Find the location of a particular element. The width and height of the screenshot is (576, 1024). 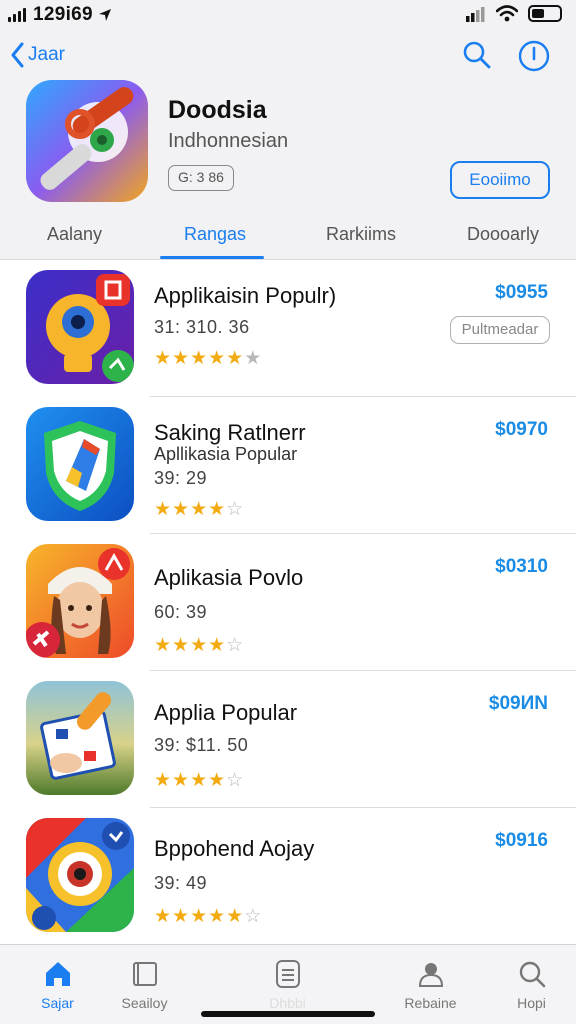

list-icon is located at coordinates (288, 974).